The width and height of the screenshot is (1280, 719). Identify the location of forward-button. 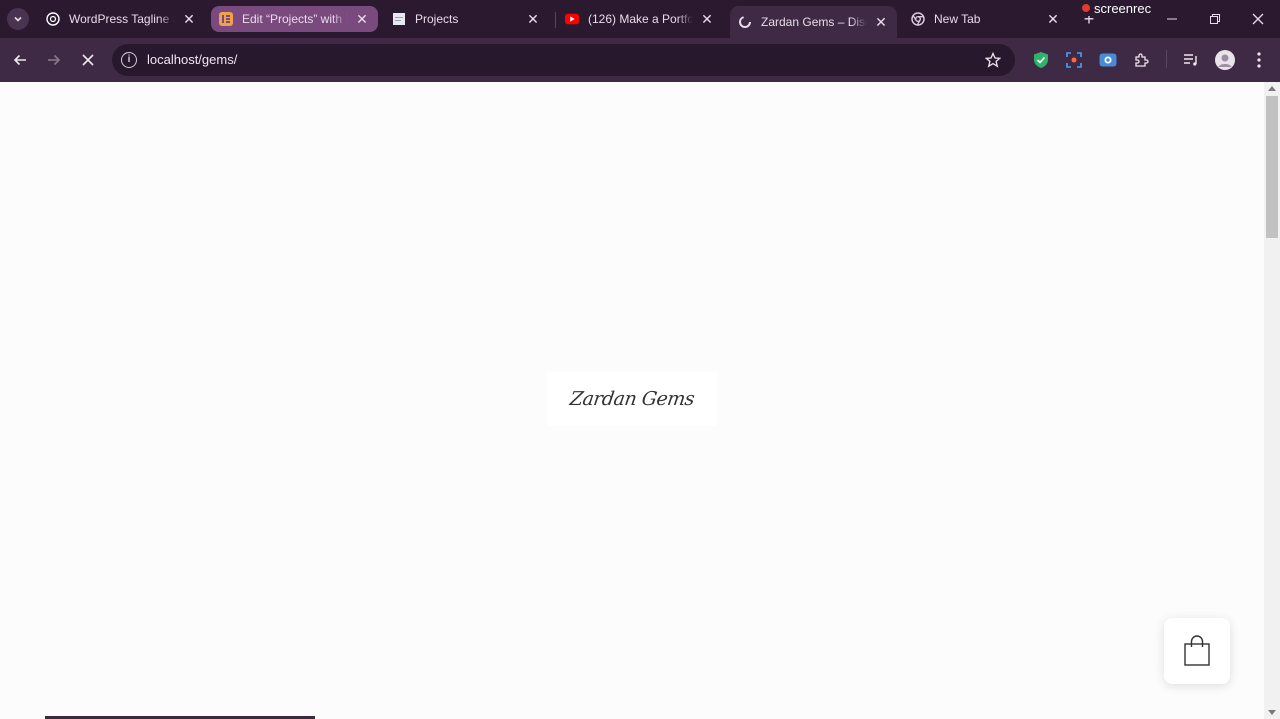
(54, 60).